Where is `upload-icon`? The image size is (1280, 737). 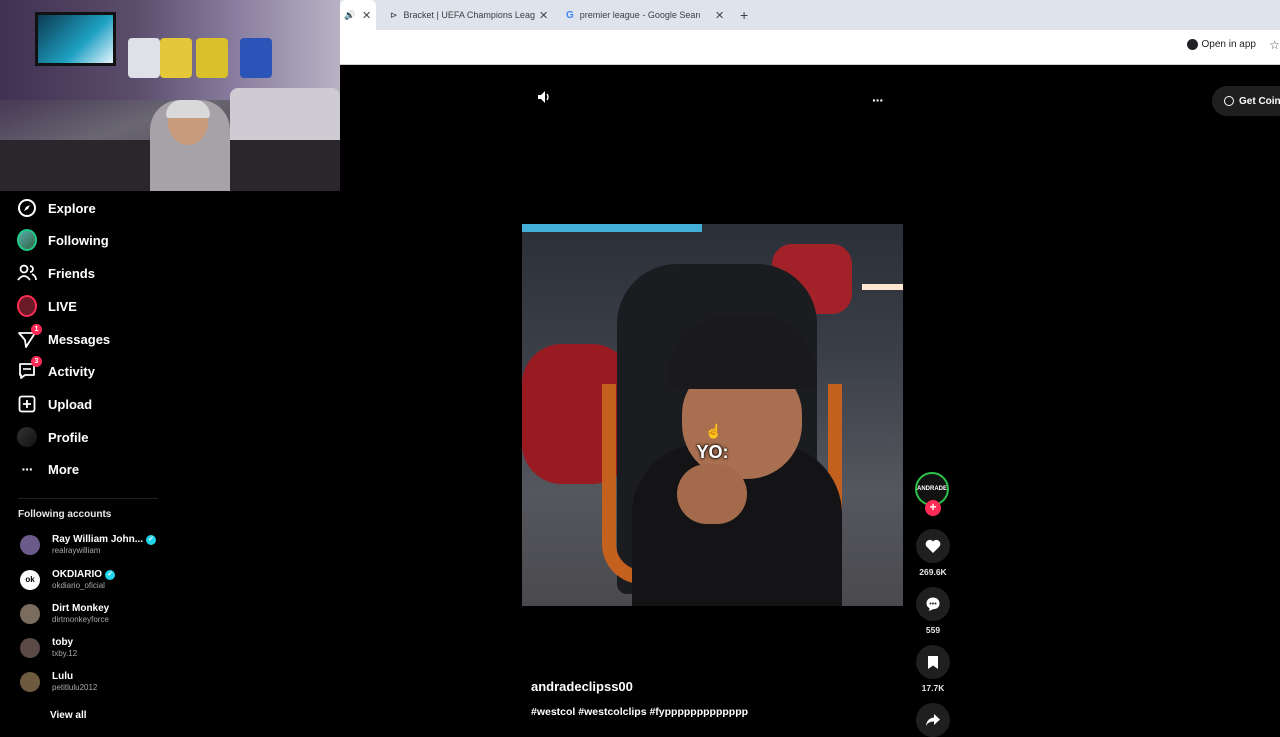 upload-icon is located at coordinates (27, 404).